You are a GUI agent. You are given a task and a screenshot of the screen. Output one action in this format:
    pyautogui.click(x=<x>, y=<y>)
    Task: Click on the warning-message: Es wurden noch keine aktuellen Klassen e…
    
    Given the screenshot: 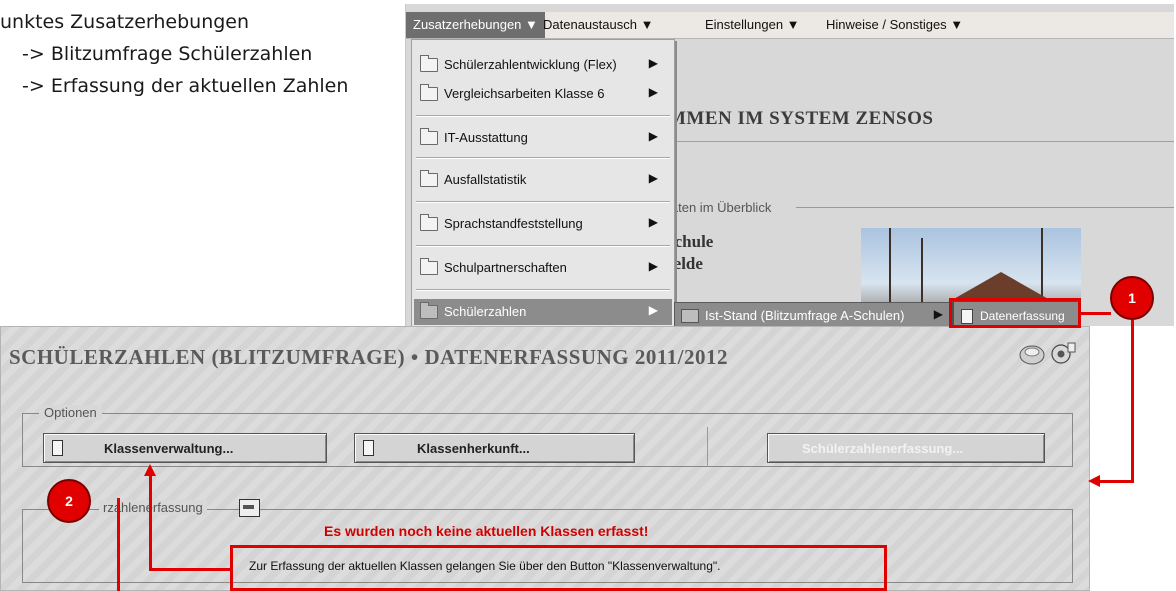 What is the action you would take?
    pyautogui.click(x=486, y=531)
    